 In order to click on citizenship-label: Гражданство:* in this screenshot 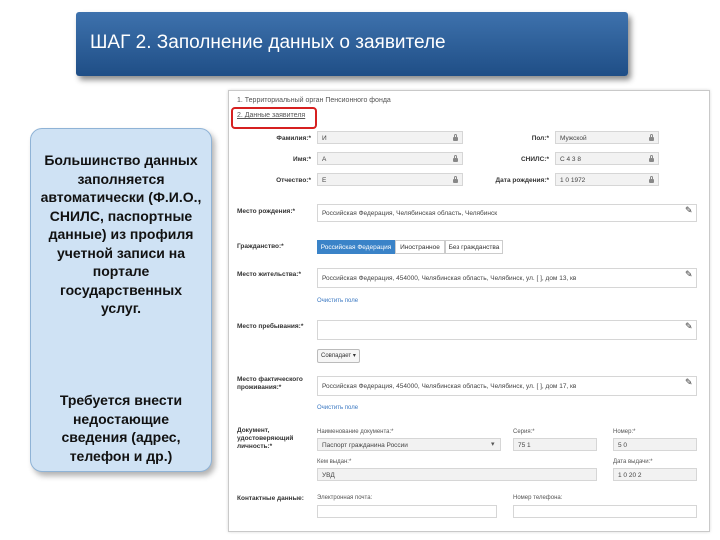, I will do `click(260, 246)`.